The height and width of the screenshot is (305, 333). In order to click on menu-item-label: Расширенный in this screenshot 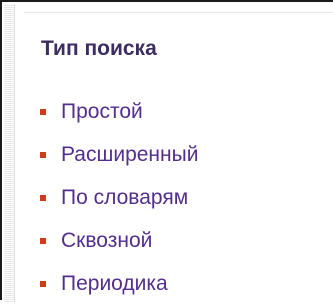, I will do `click(129, 154)`.